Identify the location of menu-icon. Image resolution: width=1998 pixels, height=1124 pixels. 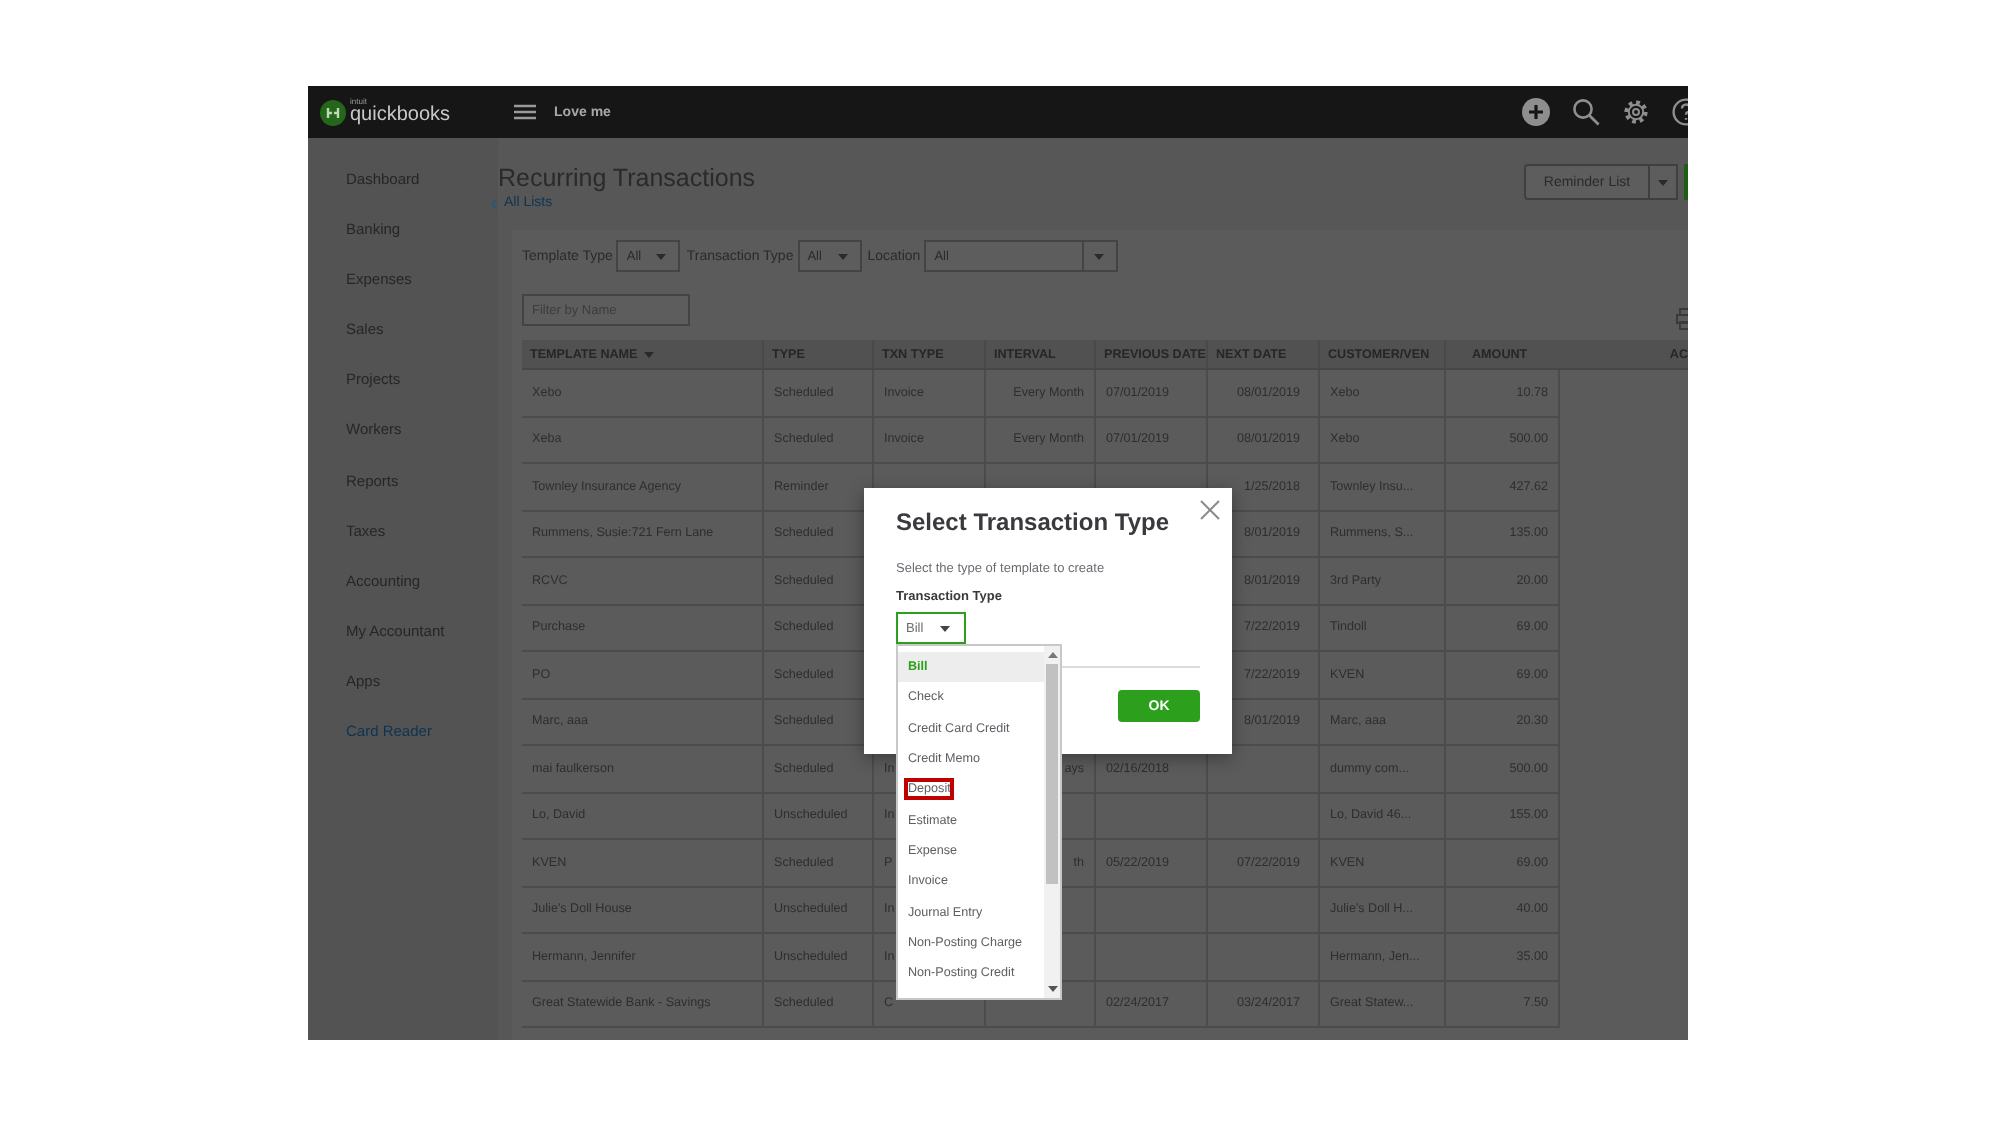
(525, 112).